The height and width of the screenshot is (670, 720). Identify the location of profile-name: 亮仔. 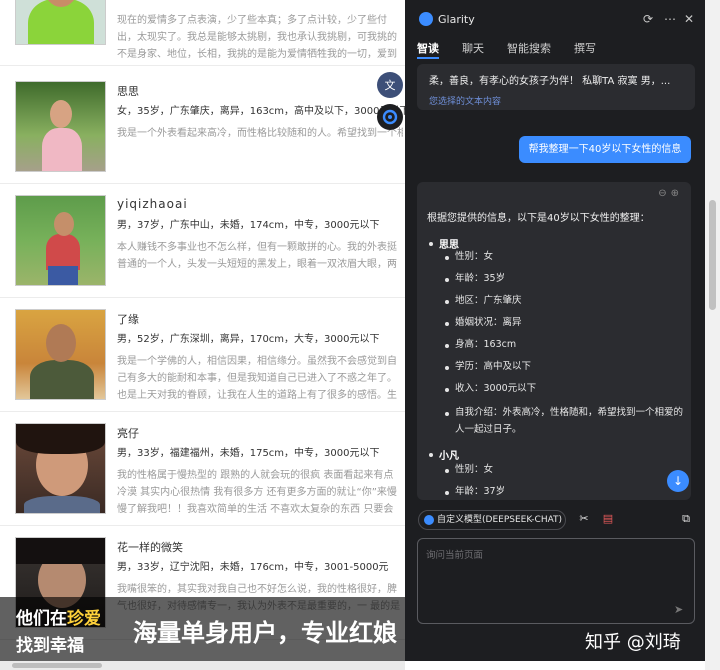
(128, 433).